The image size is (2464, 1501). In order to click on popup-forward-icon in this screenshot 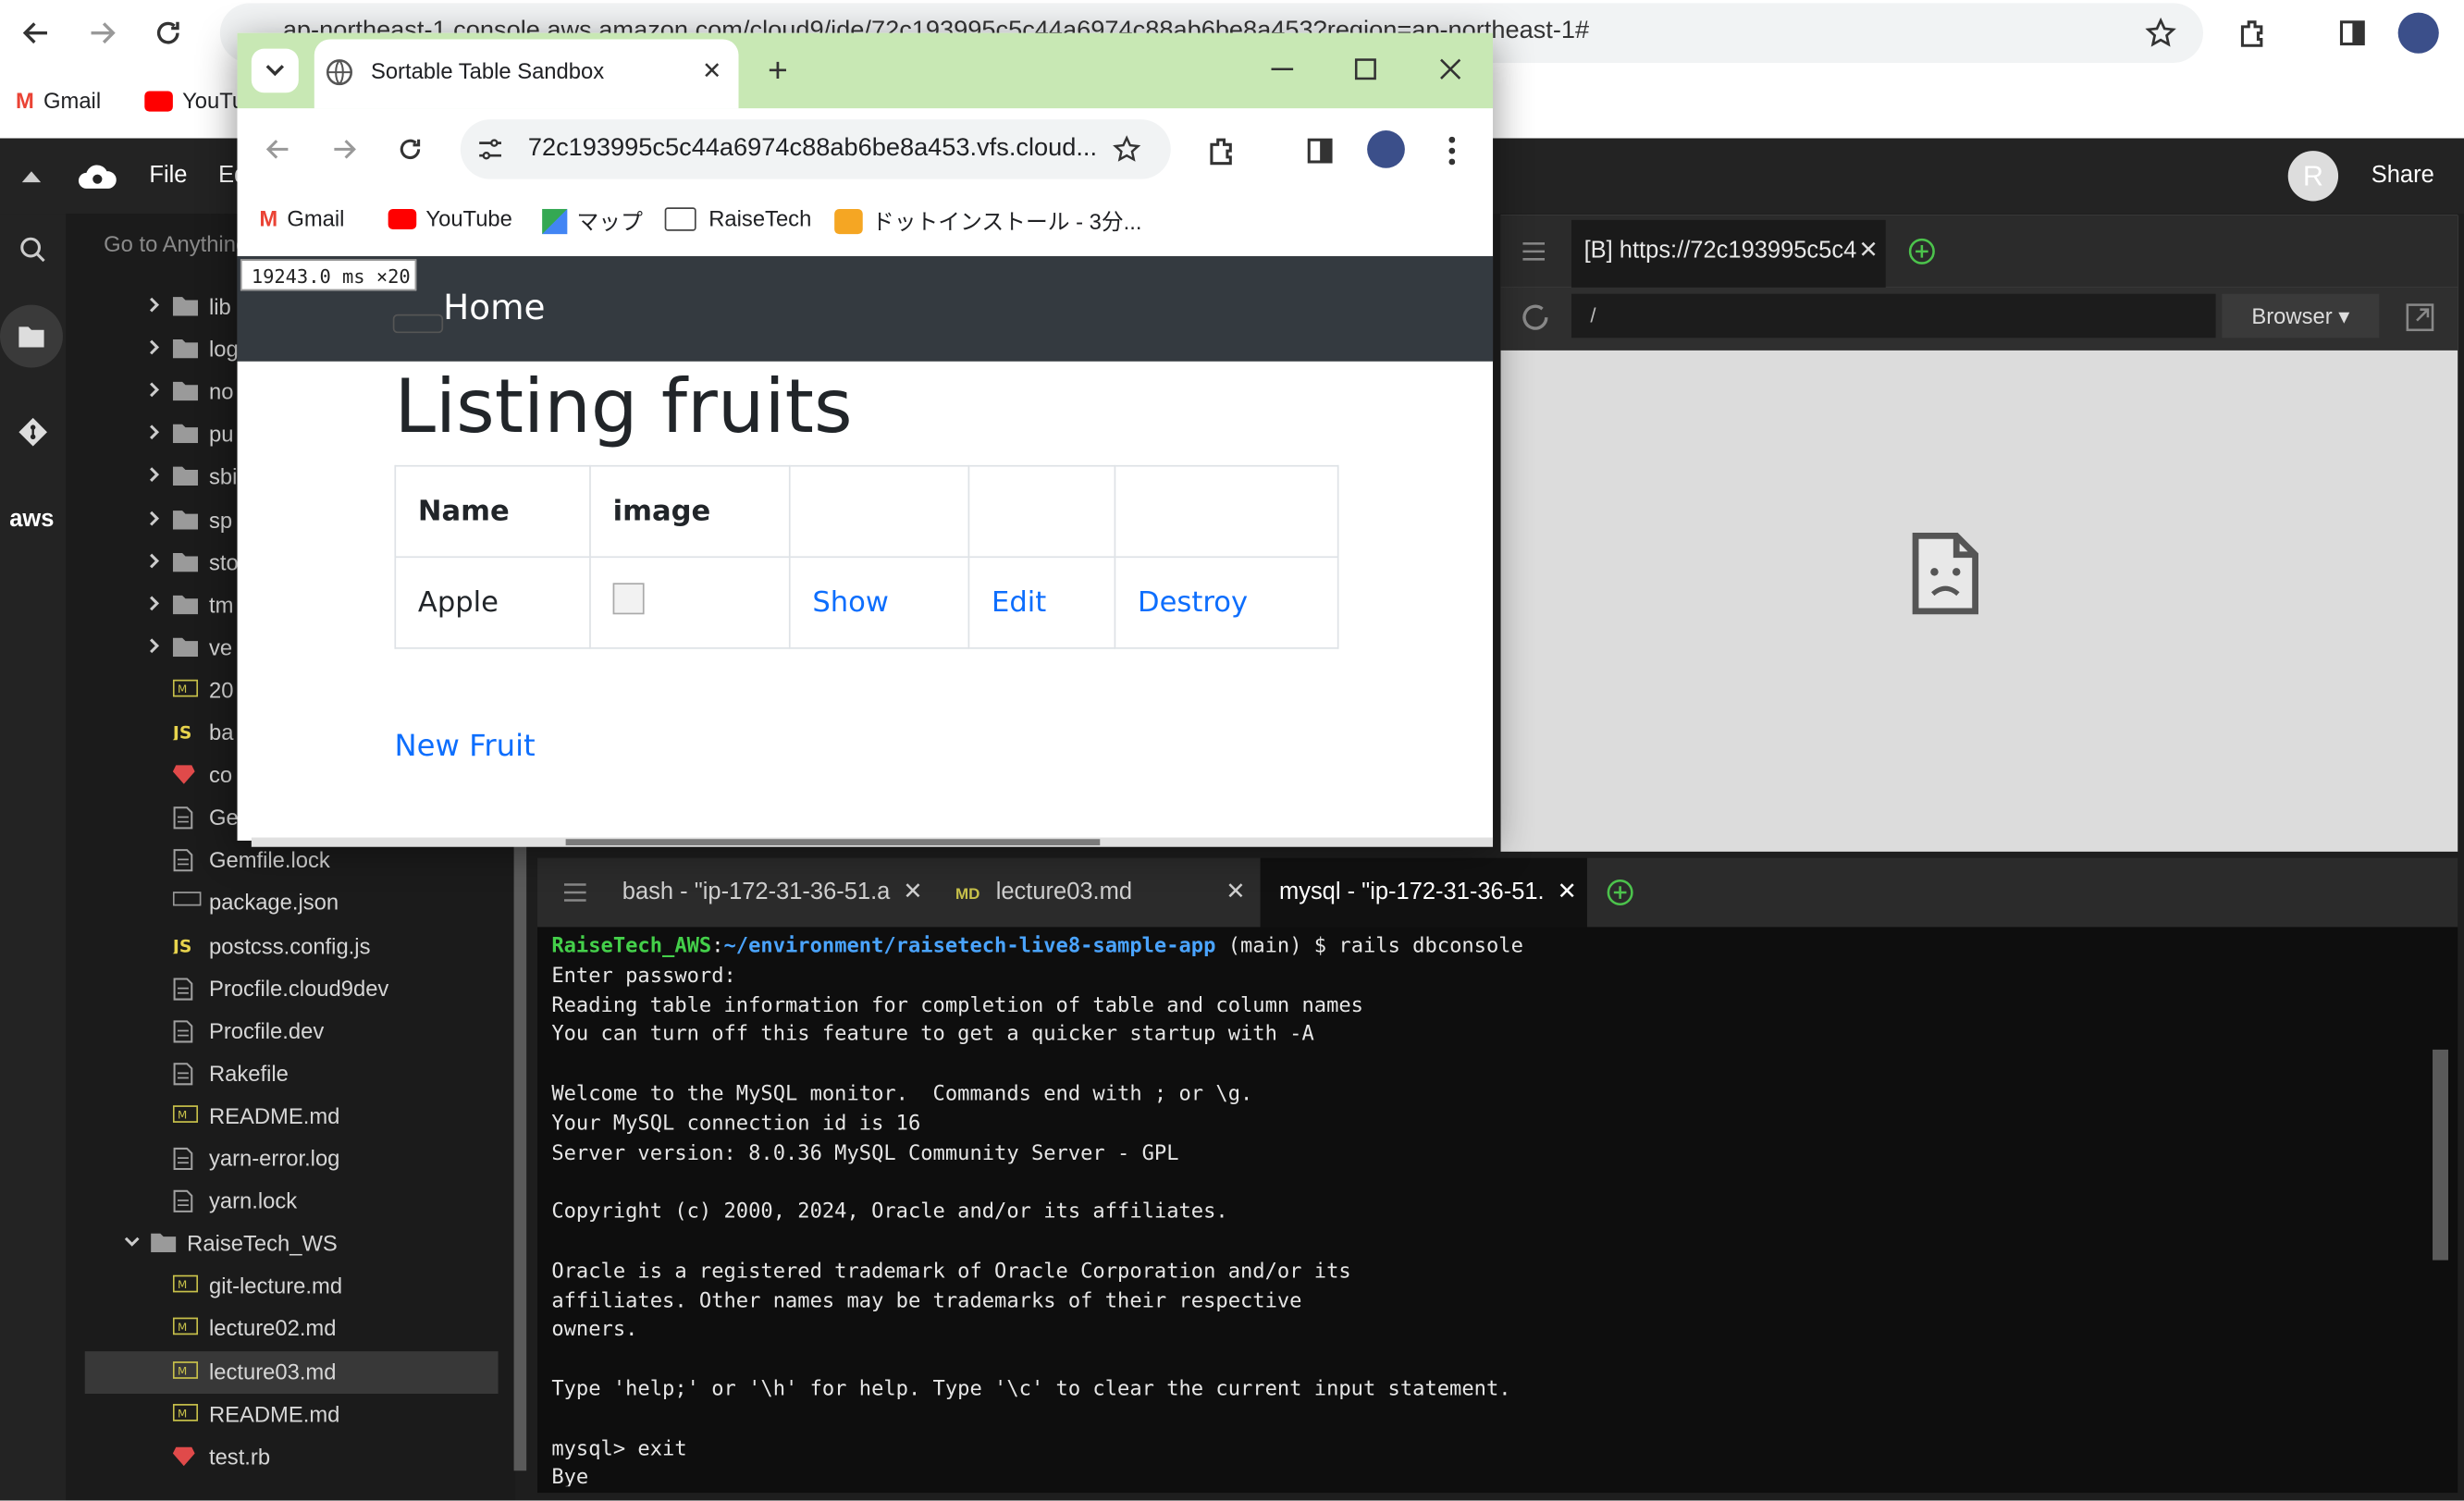, I will do `click(344, 149)`.